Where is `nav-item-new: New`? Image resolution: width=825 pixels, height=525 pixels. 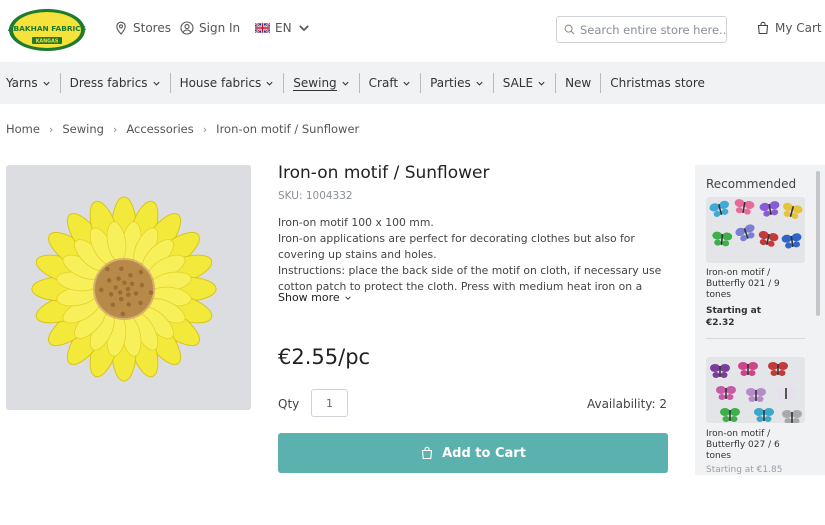 nav-item-new: New is located at coordinates (579, 83).